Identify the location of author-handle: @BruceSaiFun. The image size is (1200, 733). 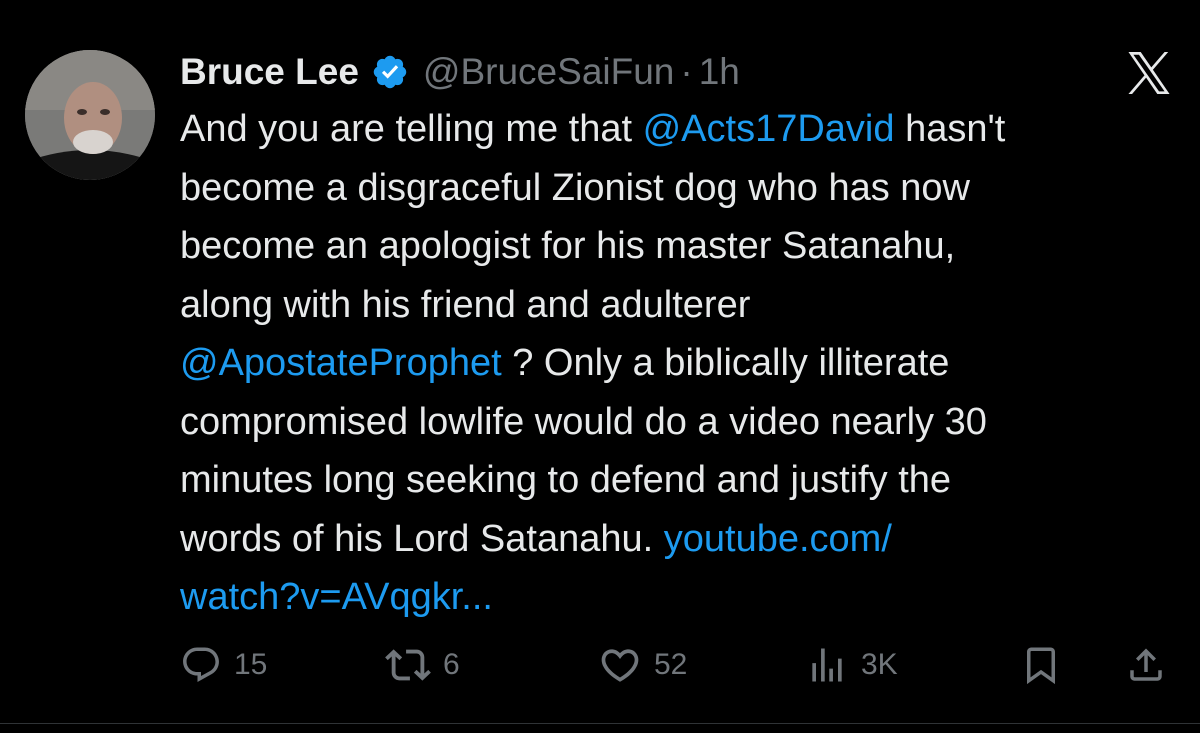
(548, 72).